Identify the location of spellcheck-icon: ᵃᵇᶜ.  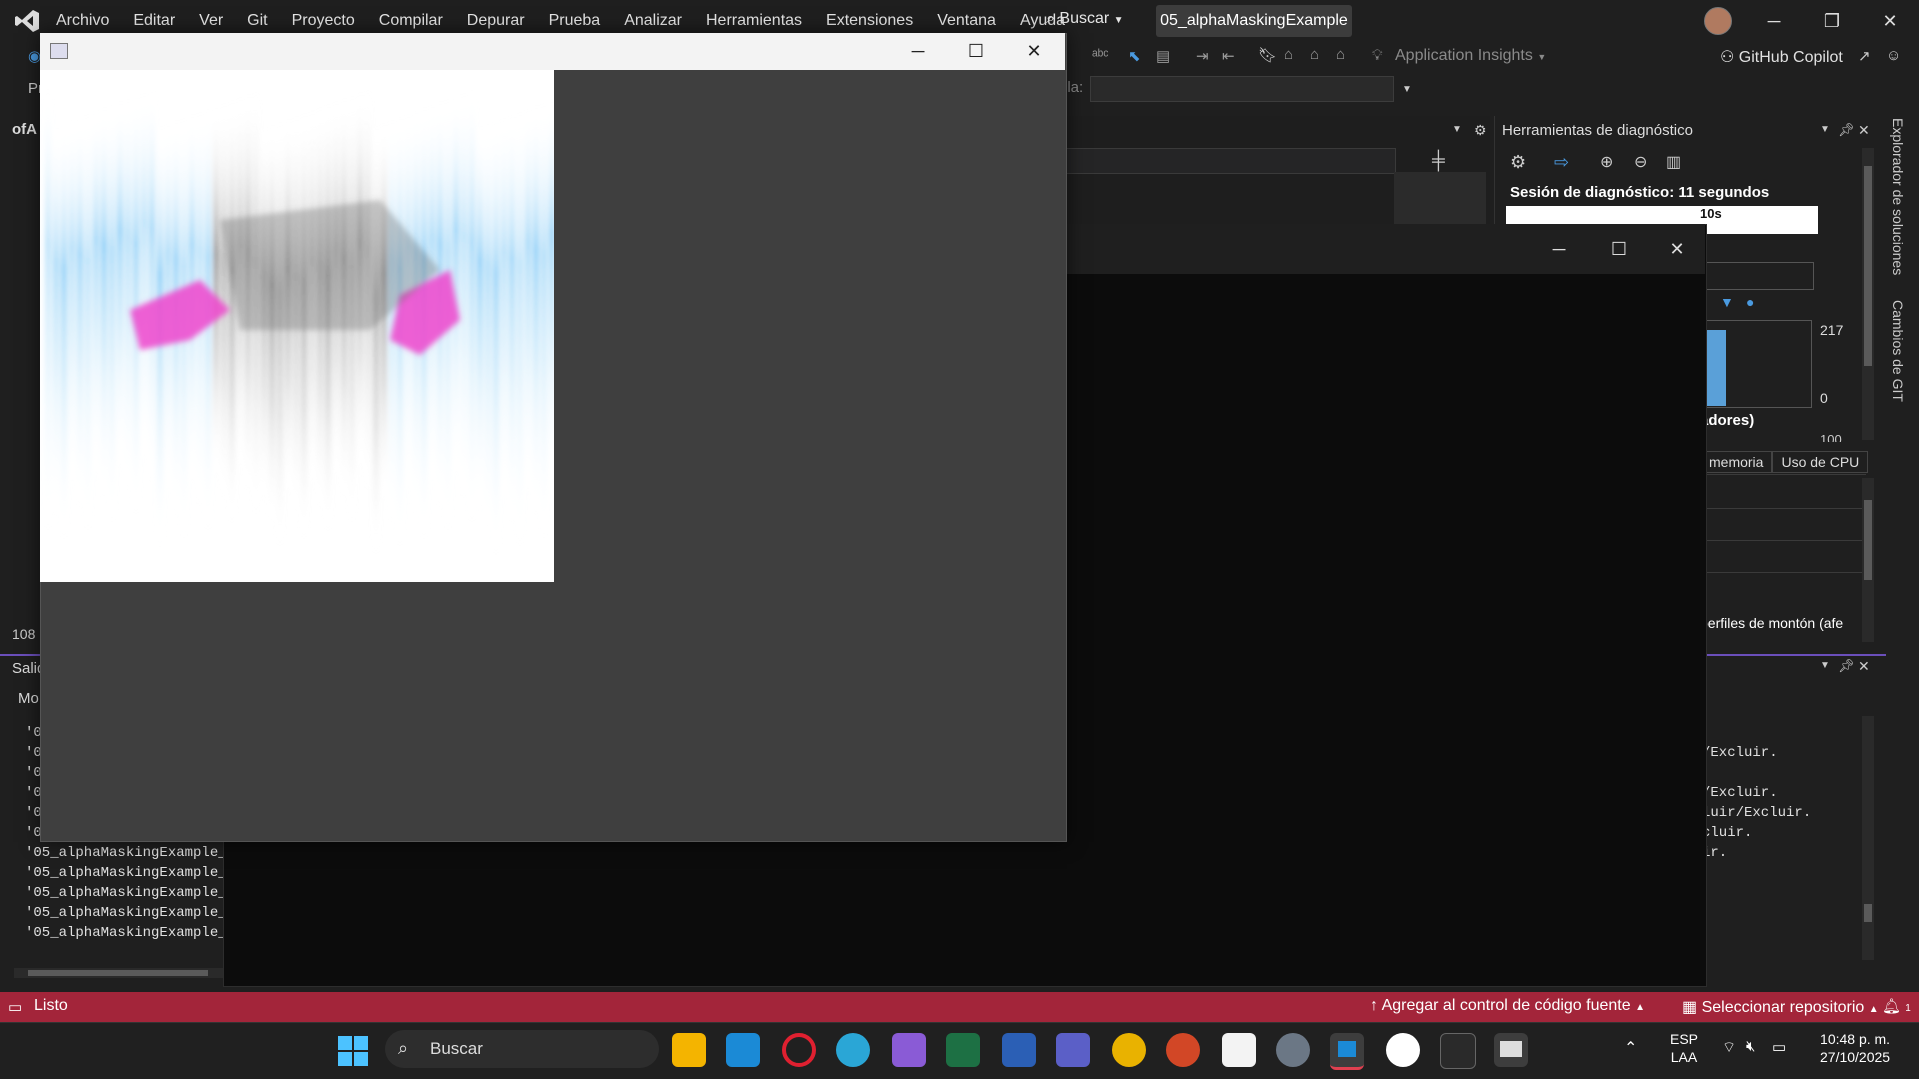
(1100, 55).